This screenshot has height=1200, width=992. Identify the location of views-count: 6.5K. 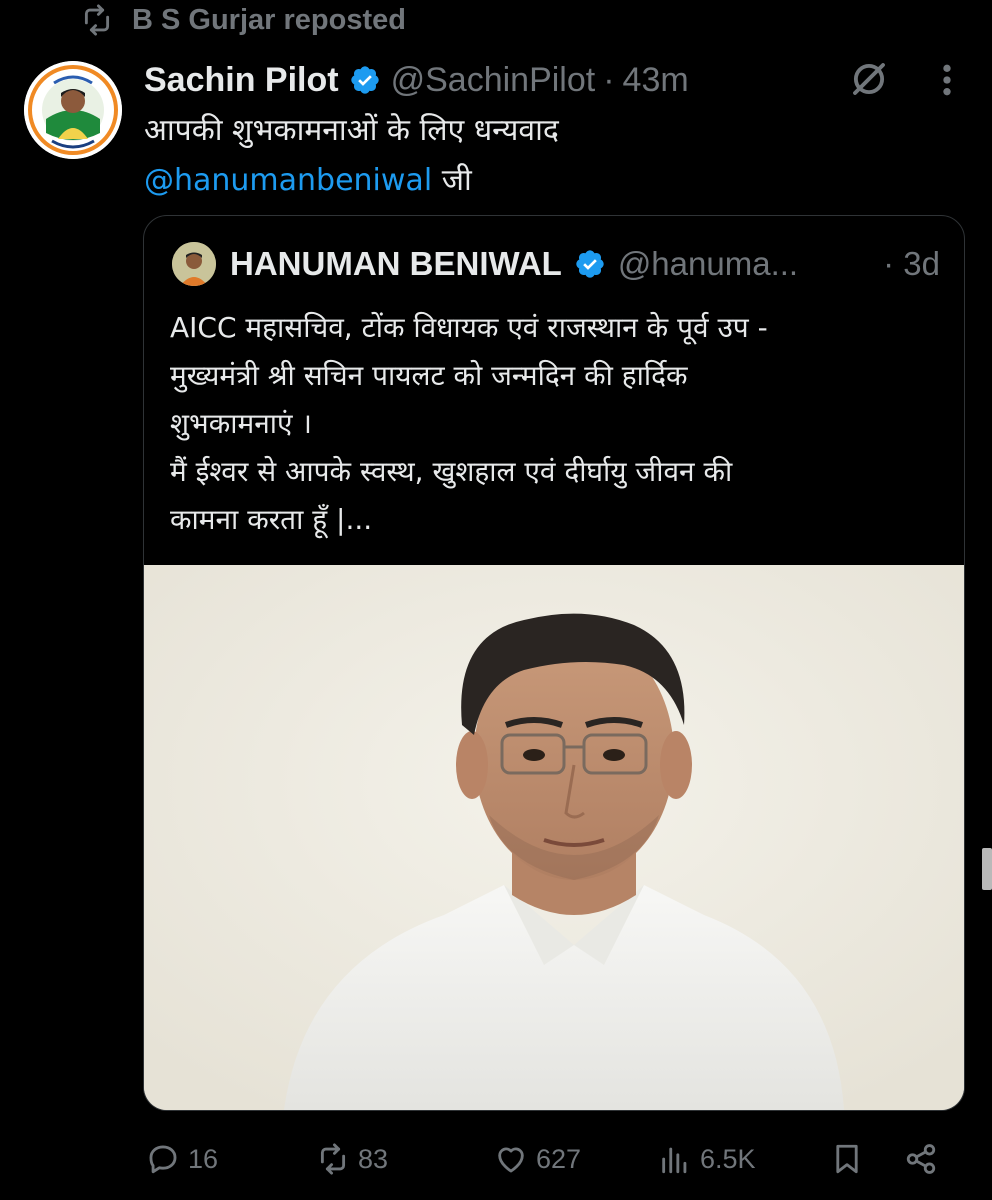
(728, 1158).